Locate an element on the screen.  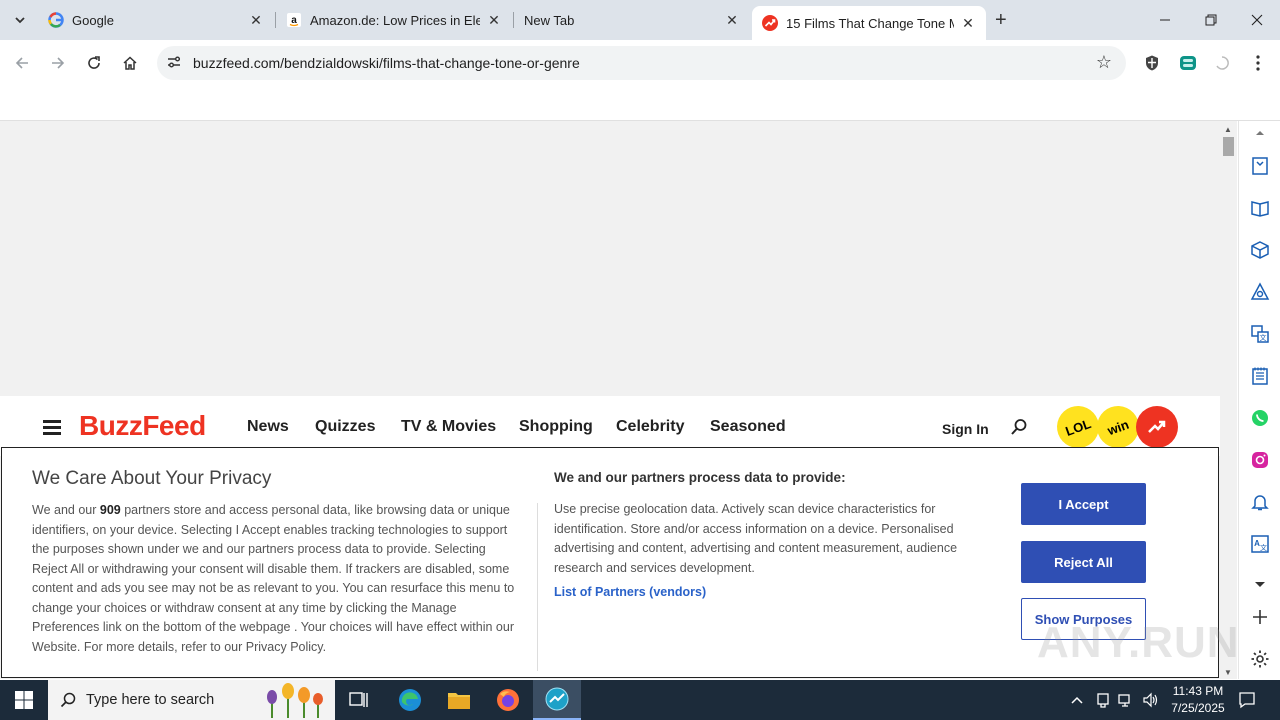
scrollbar-thumb is located at coordinates (1228, 146).